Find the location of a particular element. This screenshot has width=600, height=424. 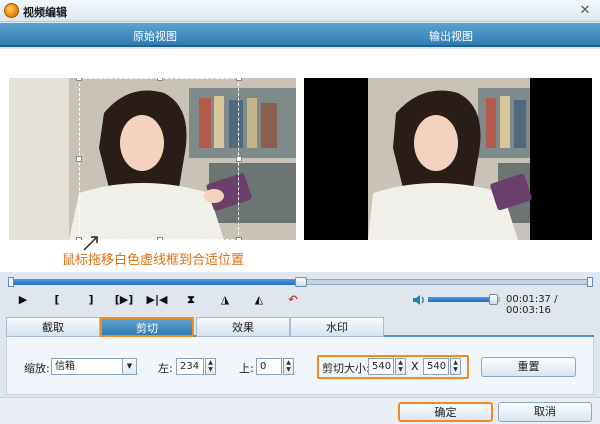

volume-thumb is located at coordinates (493, 299).